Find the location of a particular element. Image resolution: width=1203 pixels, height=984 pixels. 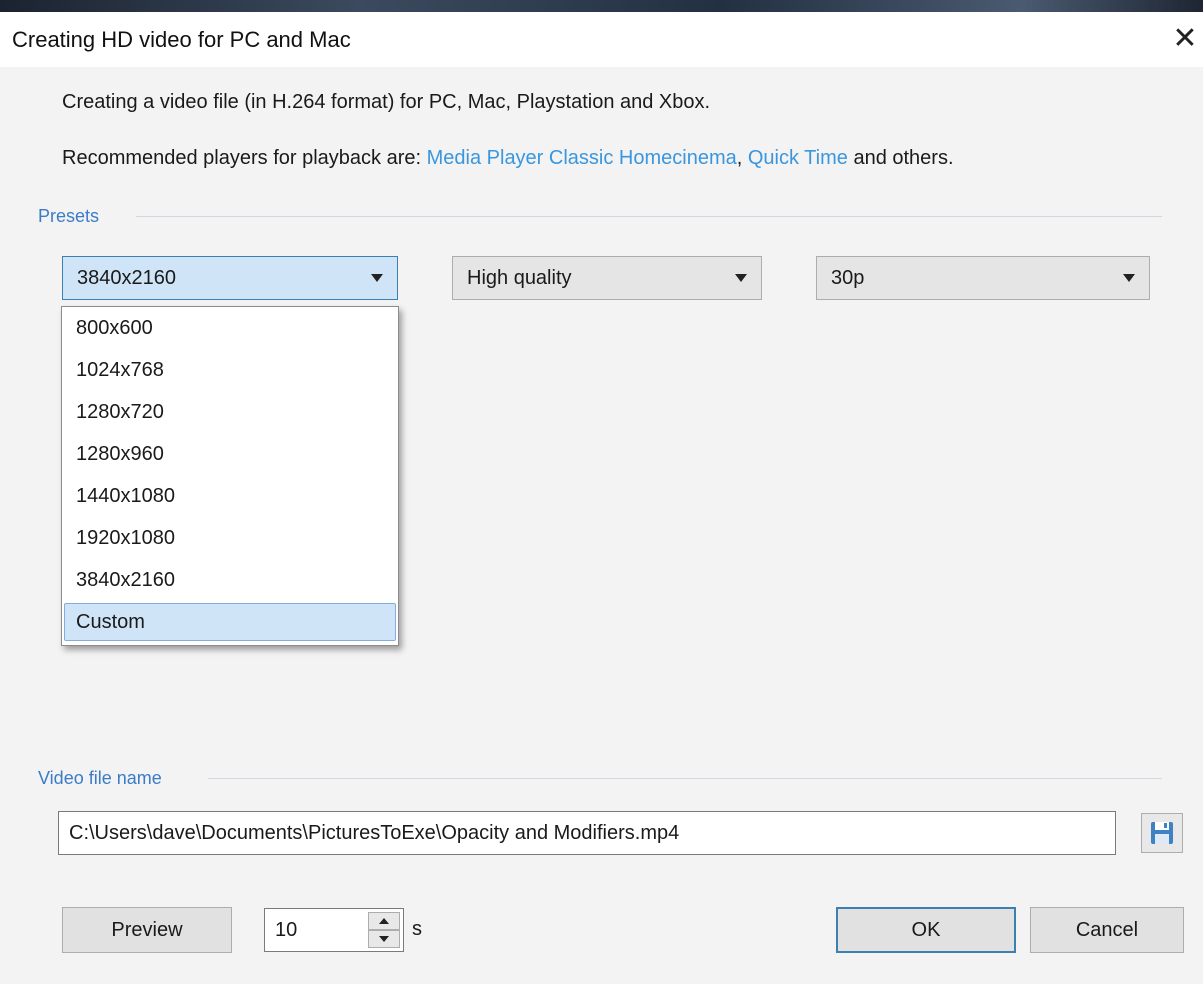

floppy-disk-icon is located at coordinates (1162, 833).